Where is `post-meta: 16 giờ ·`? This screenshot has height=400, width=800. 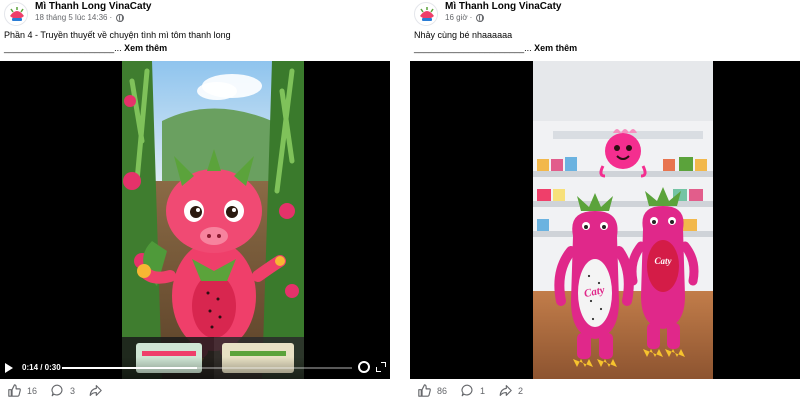 post-meta: 16 giờ · is located at coordinates (465, 17).